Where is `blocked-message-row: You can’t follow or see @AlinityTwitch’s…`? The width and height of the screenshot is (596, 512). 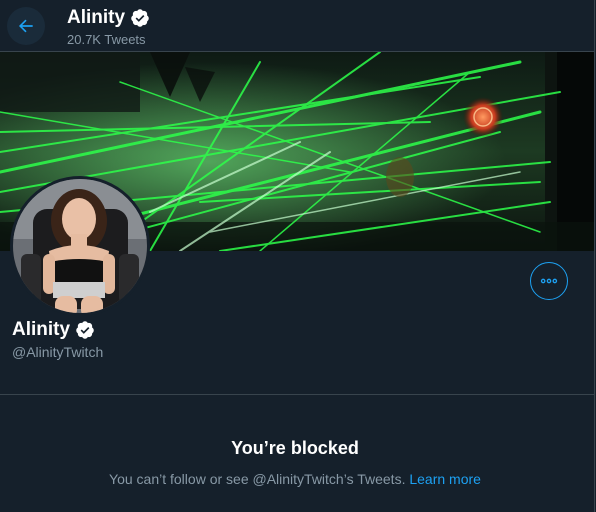
blocked-message-row: You can’t follow or see @AlinityTwitch’s… is located at coordinates (295, 479).